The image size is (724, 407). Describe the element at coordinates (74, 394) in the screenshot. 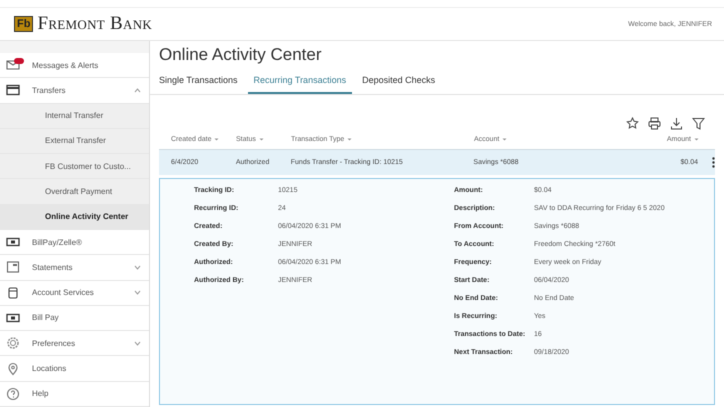

I see `sidebar-item: Help` at that location.